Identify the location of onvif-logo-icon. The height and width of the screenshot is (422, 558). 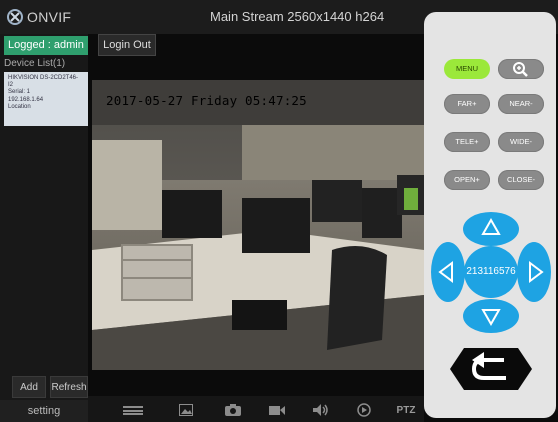
(15, 17).